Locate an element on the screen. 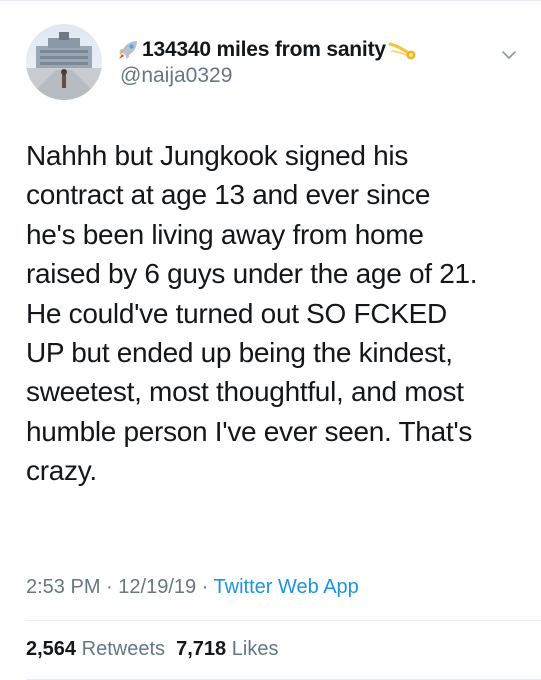 Image resolution: width=541 pixels, height=680 pixels. retweets-count: 2,564 is located at coordinates (51, 649).